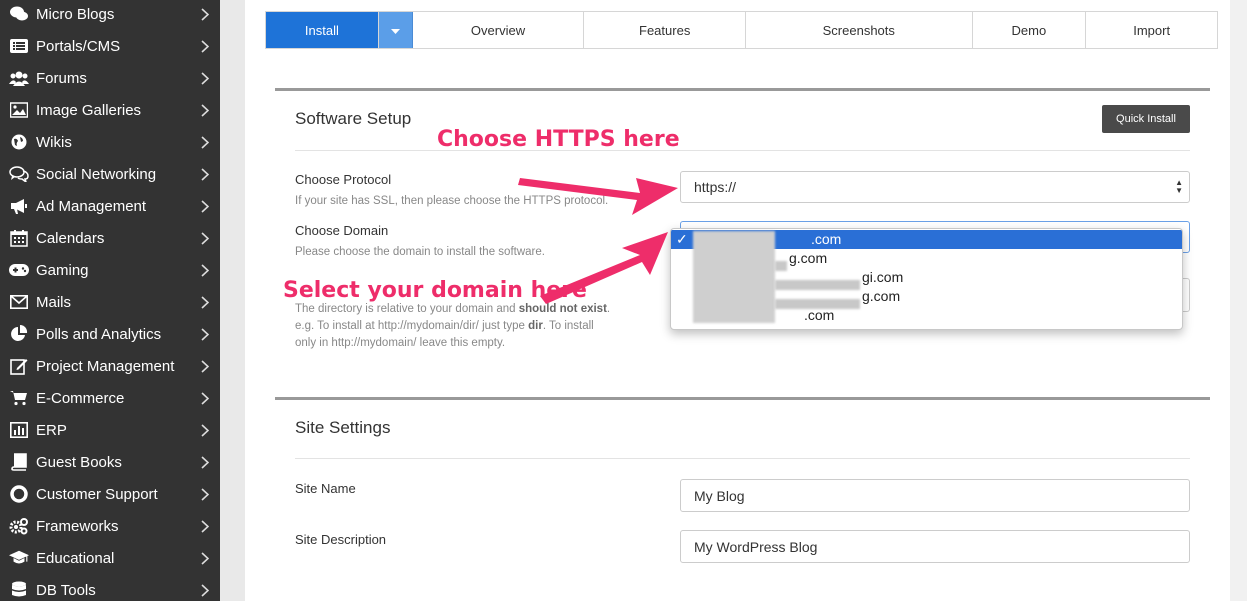 The width and height of the screenshot is (1247, 601). I want to click on annotation-choose-https: Choose HTTPS here, so click(558, 139).